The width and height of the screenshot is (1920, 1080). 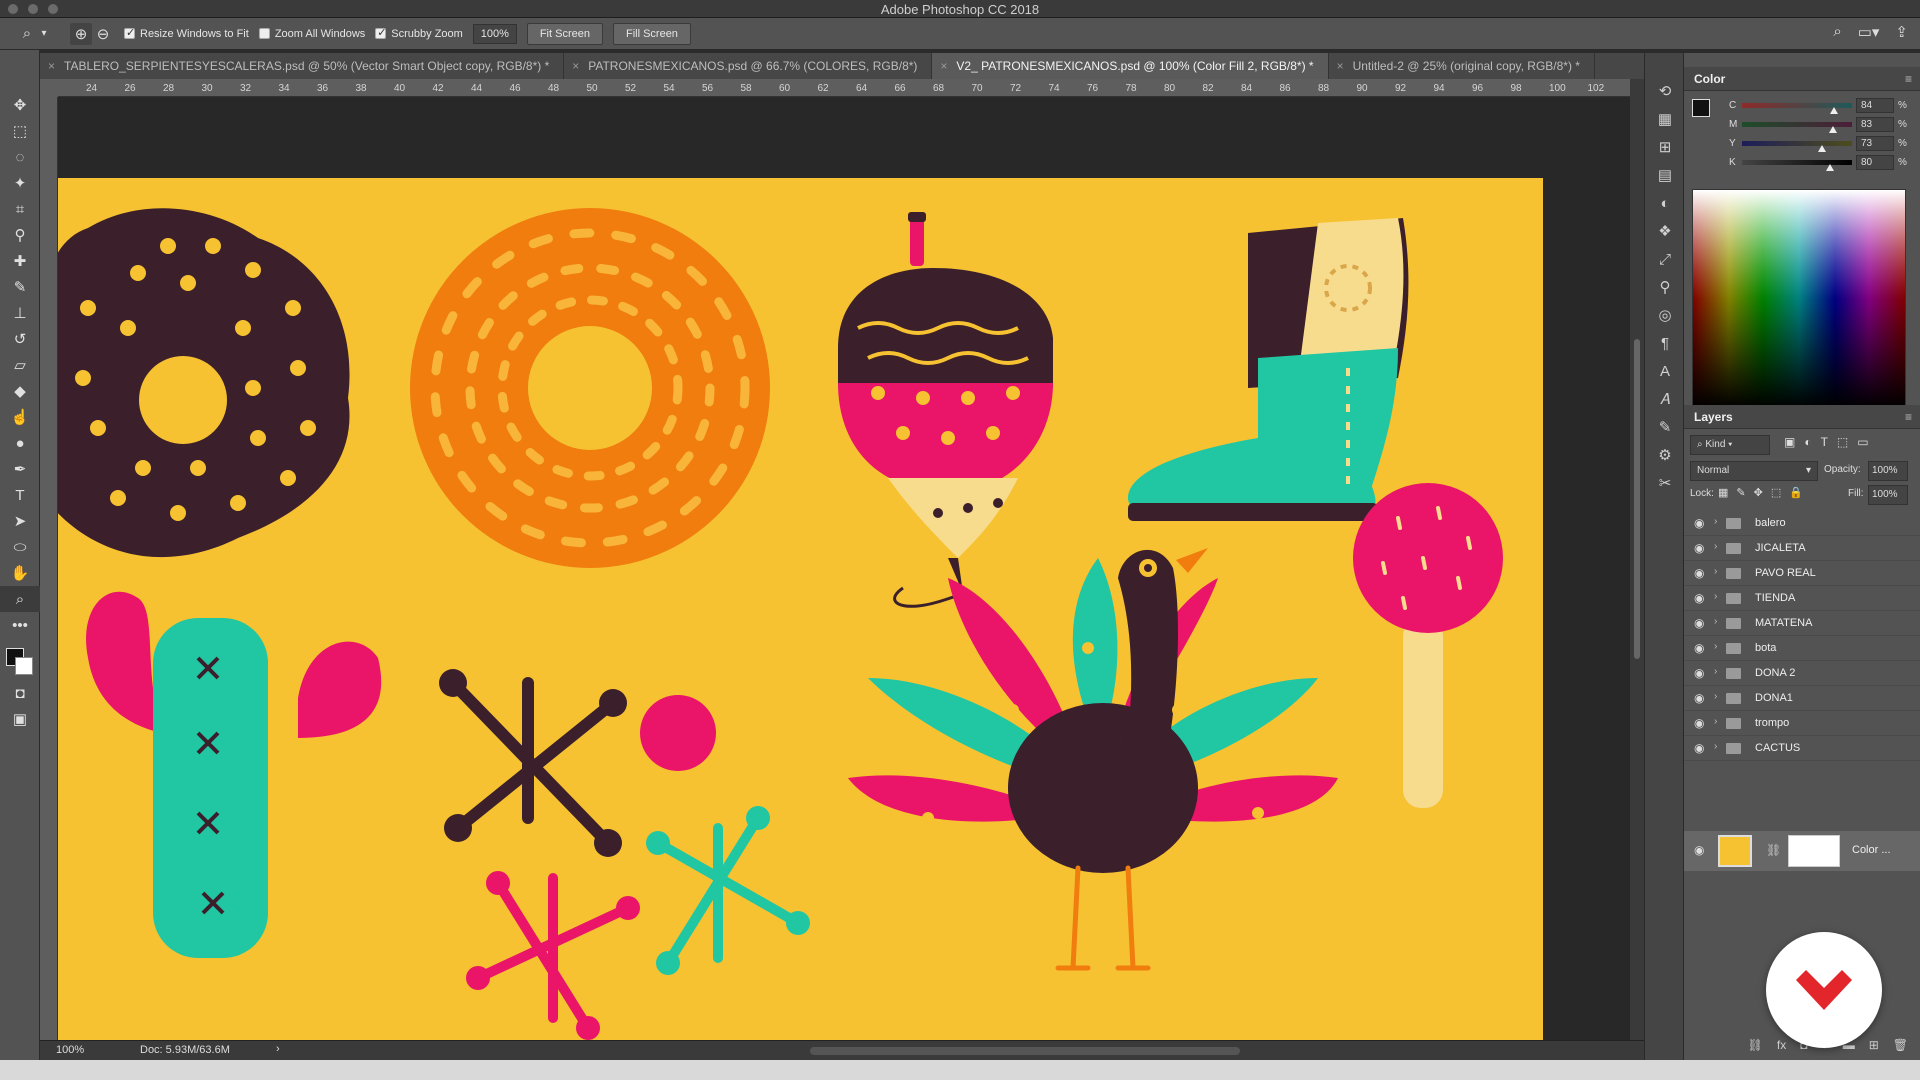 What do you see at coordinates (1869, 32) in the screenshot?
I see `workspace-icon: ▭▾` at bounding box center [1869, 32].